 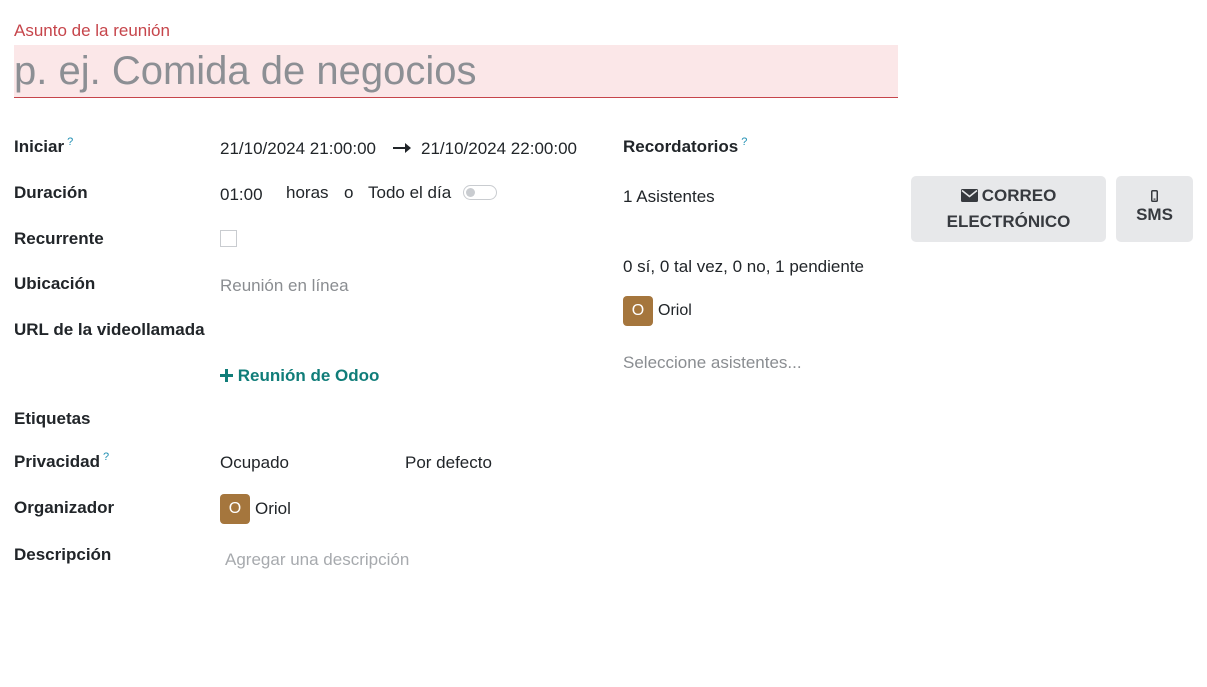 What do you see at coordinates (307, 192) in the screenshot?
I see `duration-unit: horas` at bounding box center [307, 192].